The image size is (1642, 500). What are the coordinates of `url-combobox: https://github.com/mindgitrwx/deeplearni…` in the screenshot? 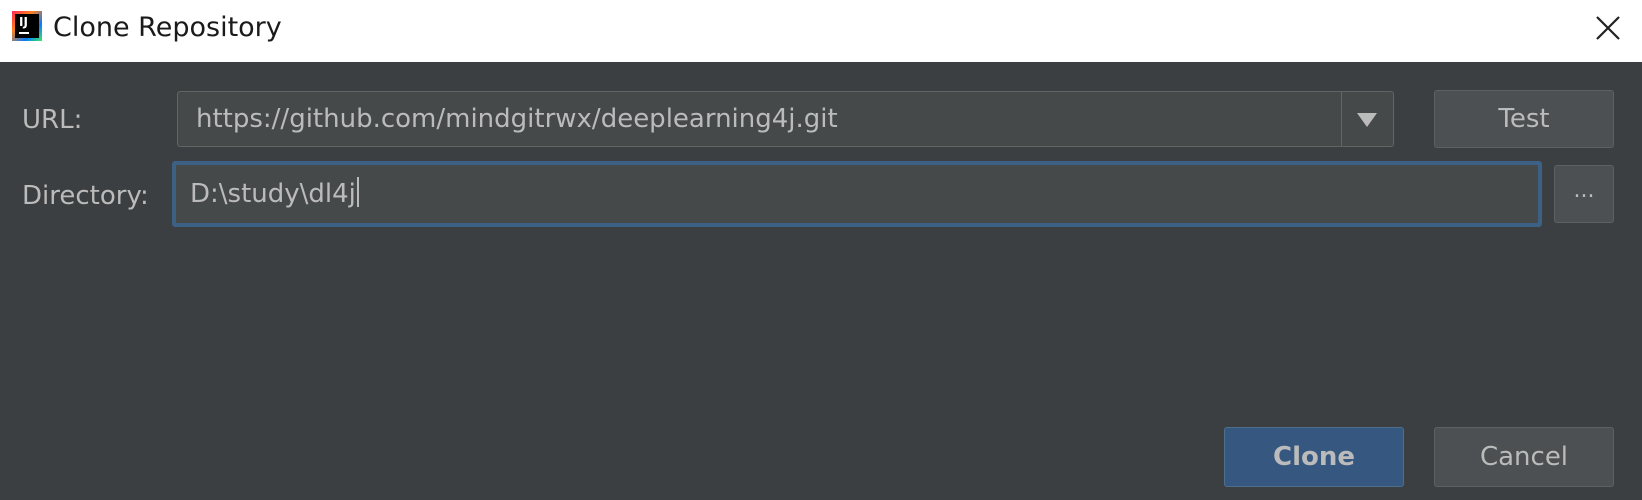 It's located at (785, 119).